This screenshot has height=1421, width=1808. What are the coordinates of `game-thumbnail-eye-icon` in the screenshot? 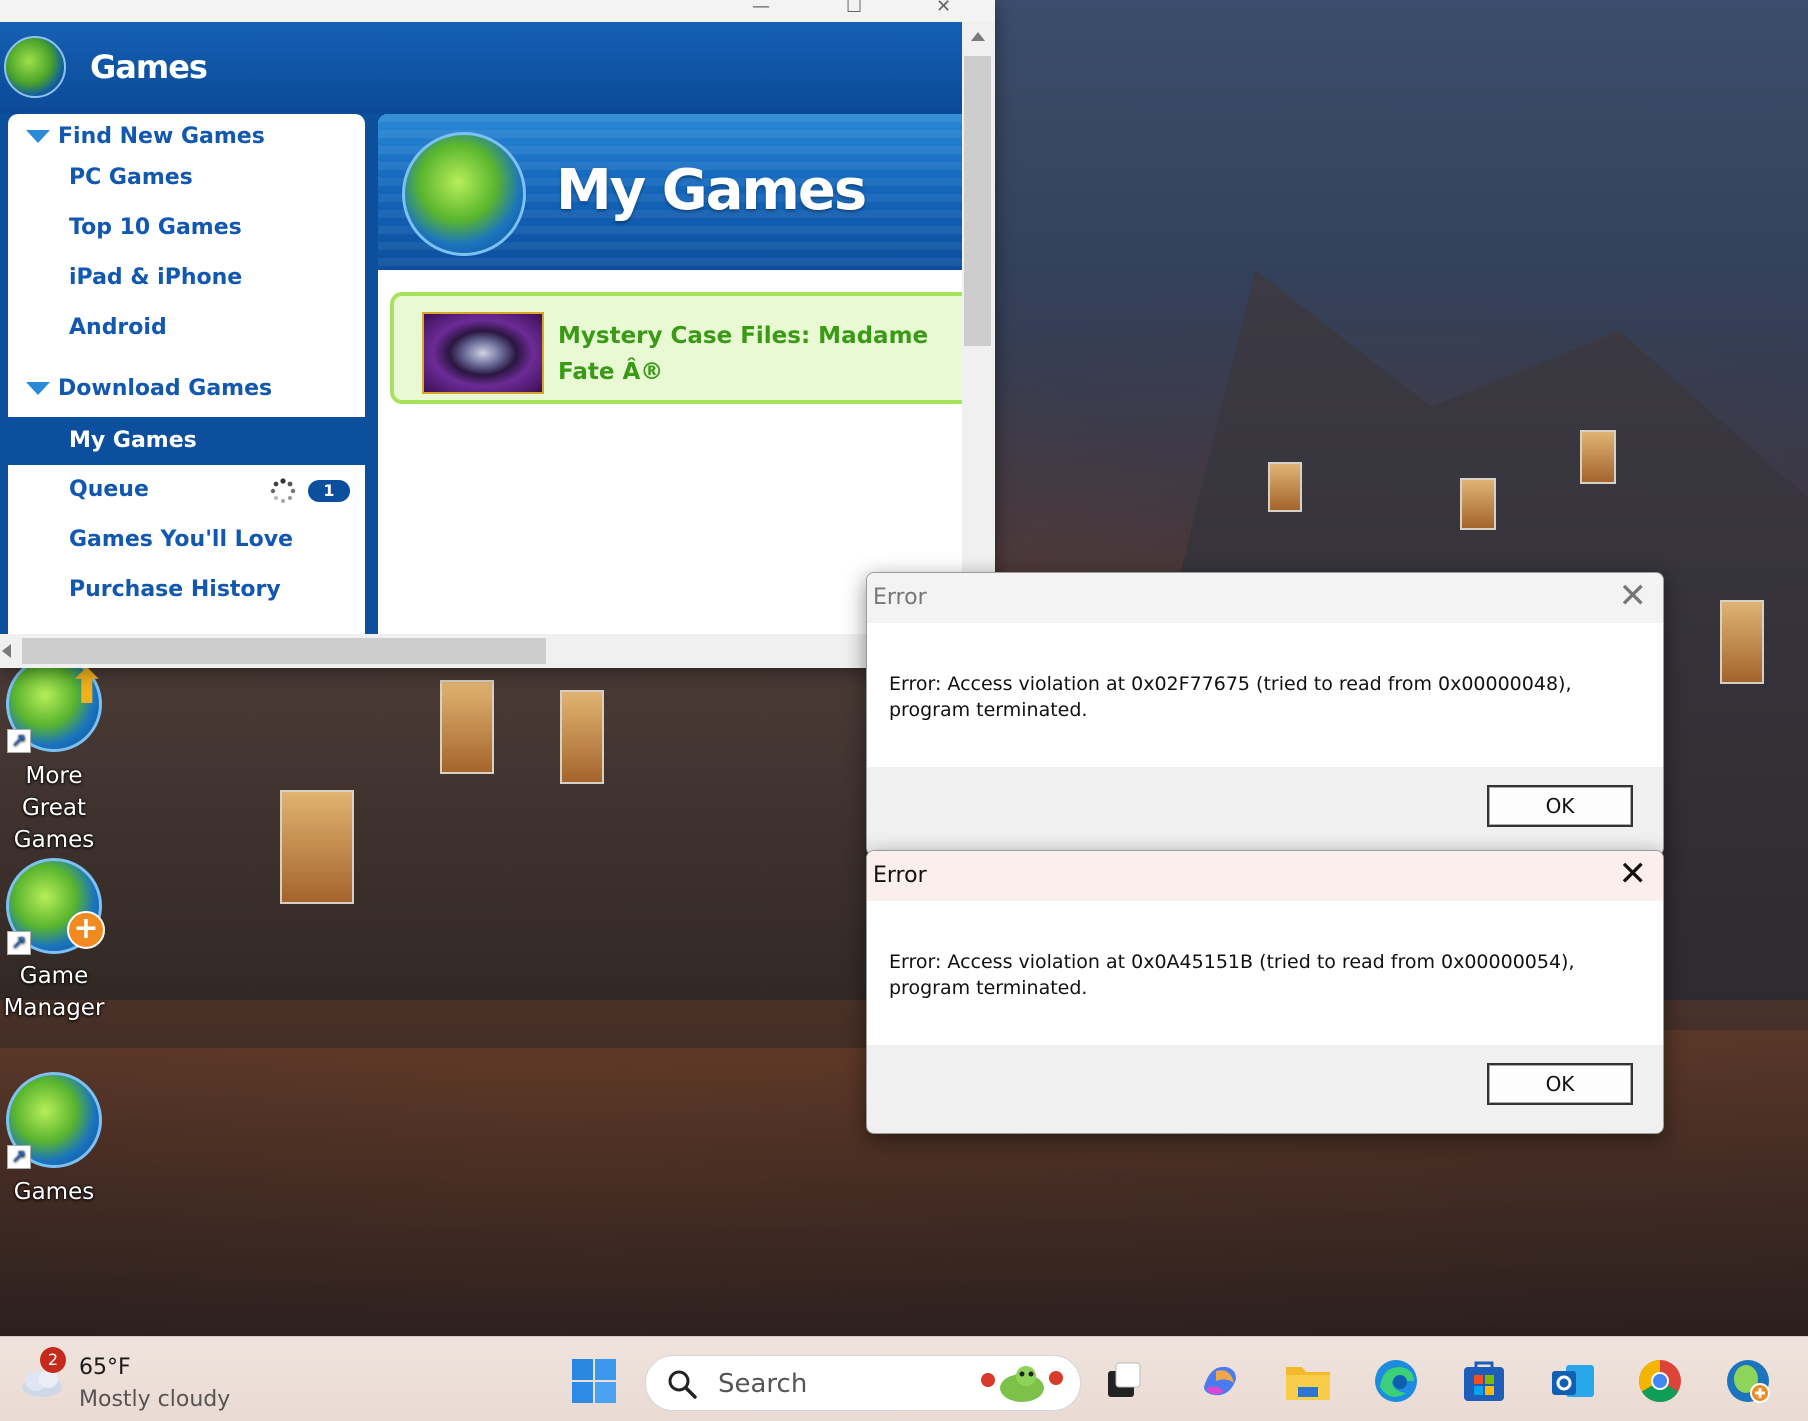 It's located at (483, 353).